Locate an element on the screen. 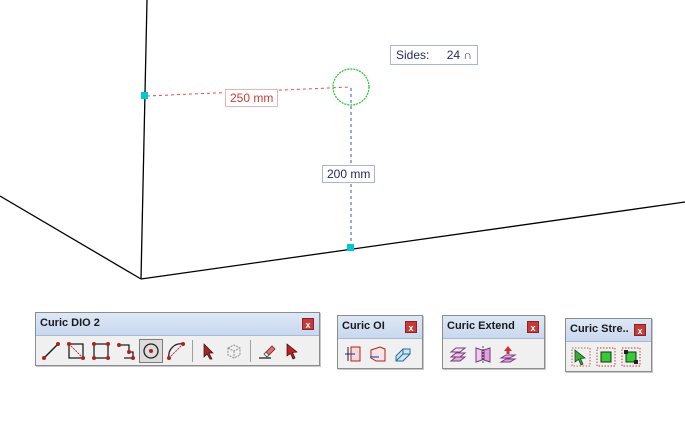 Image resolution: width=685 pixels, height=425 pixels. rotated-rectangle-icon is located at coordinates (126, 351).